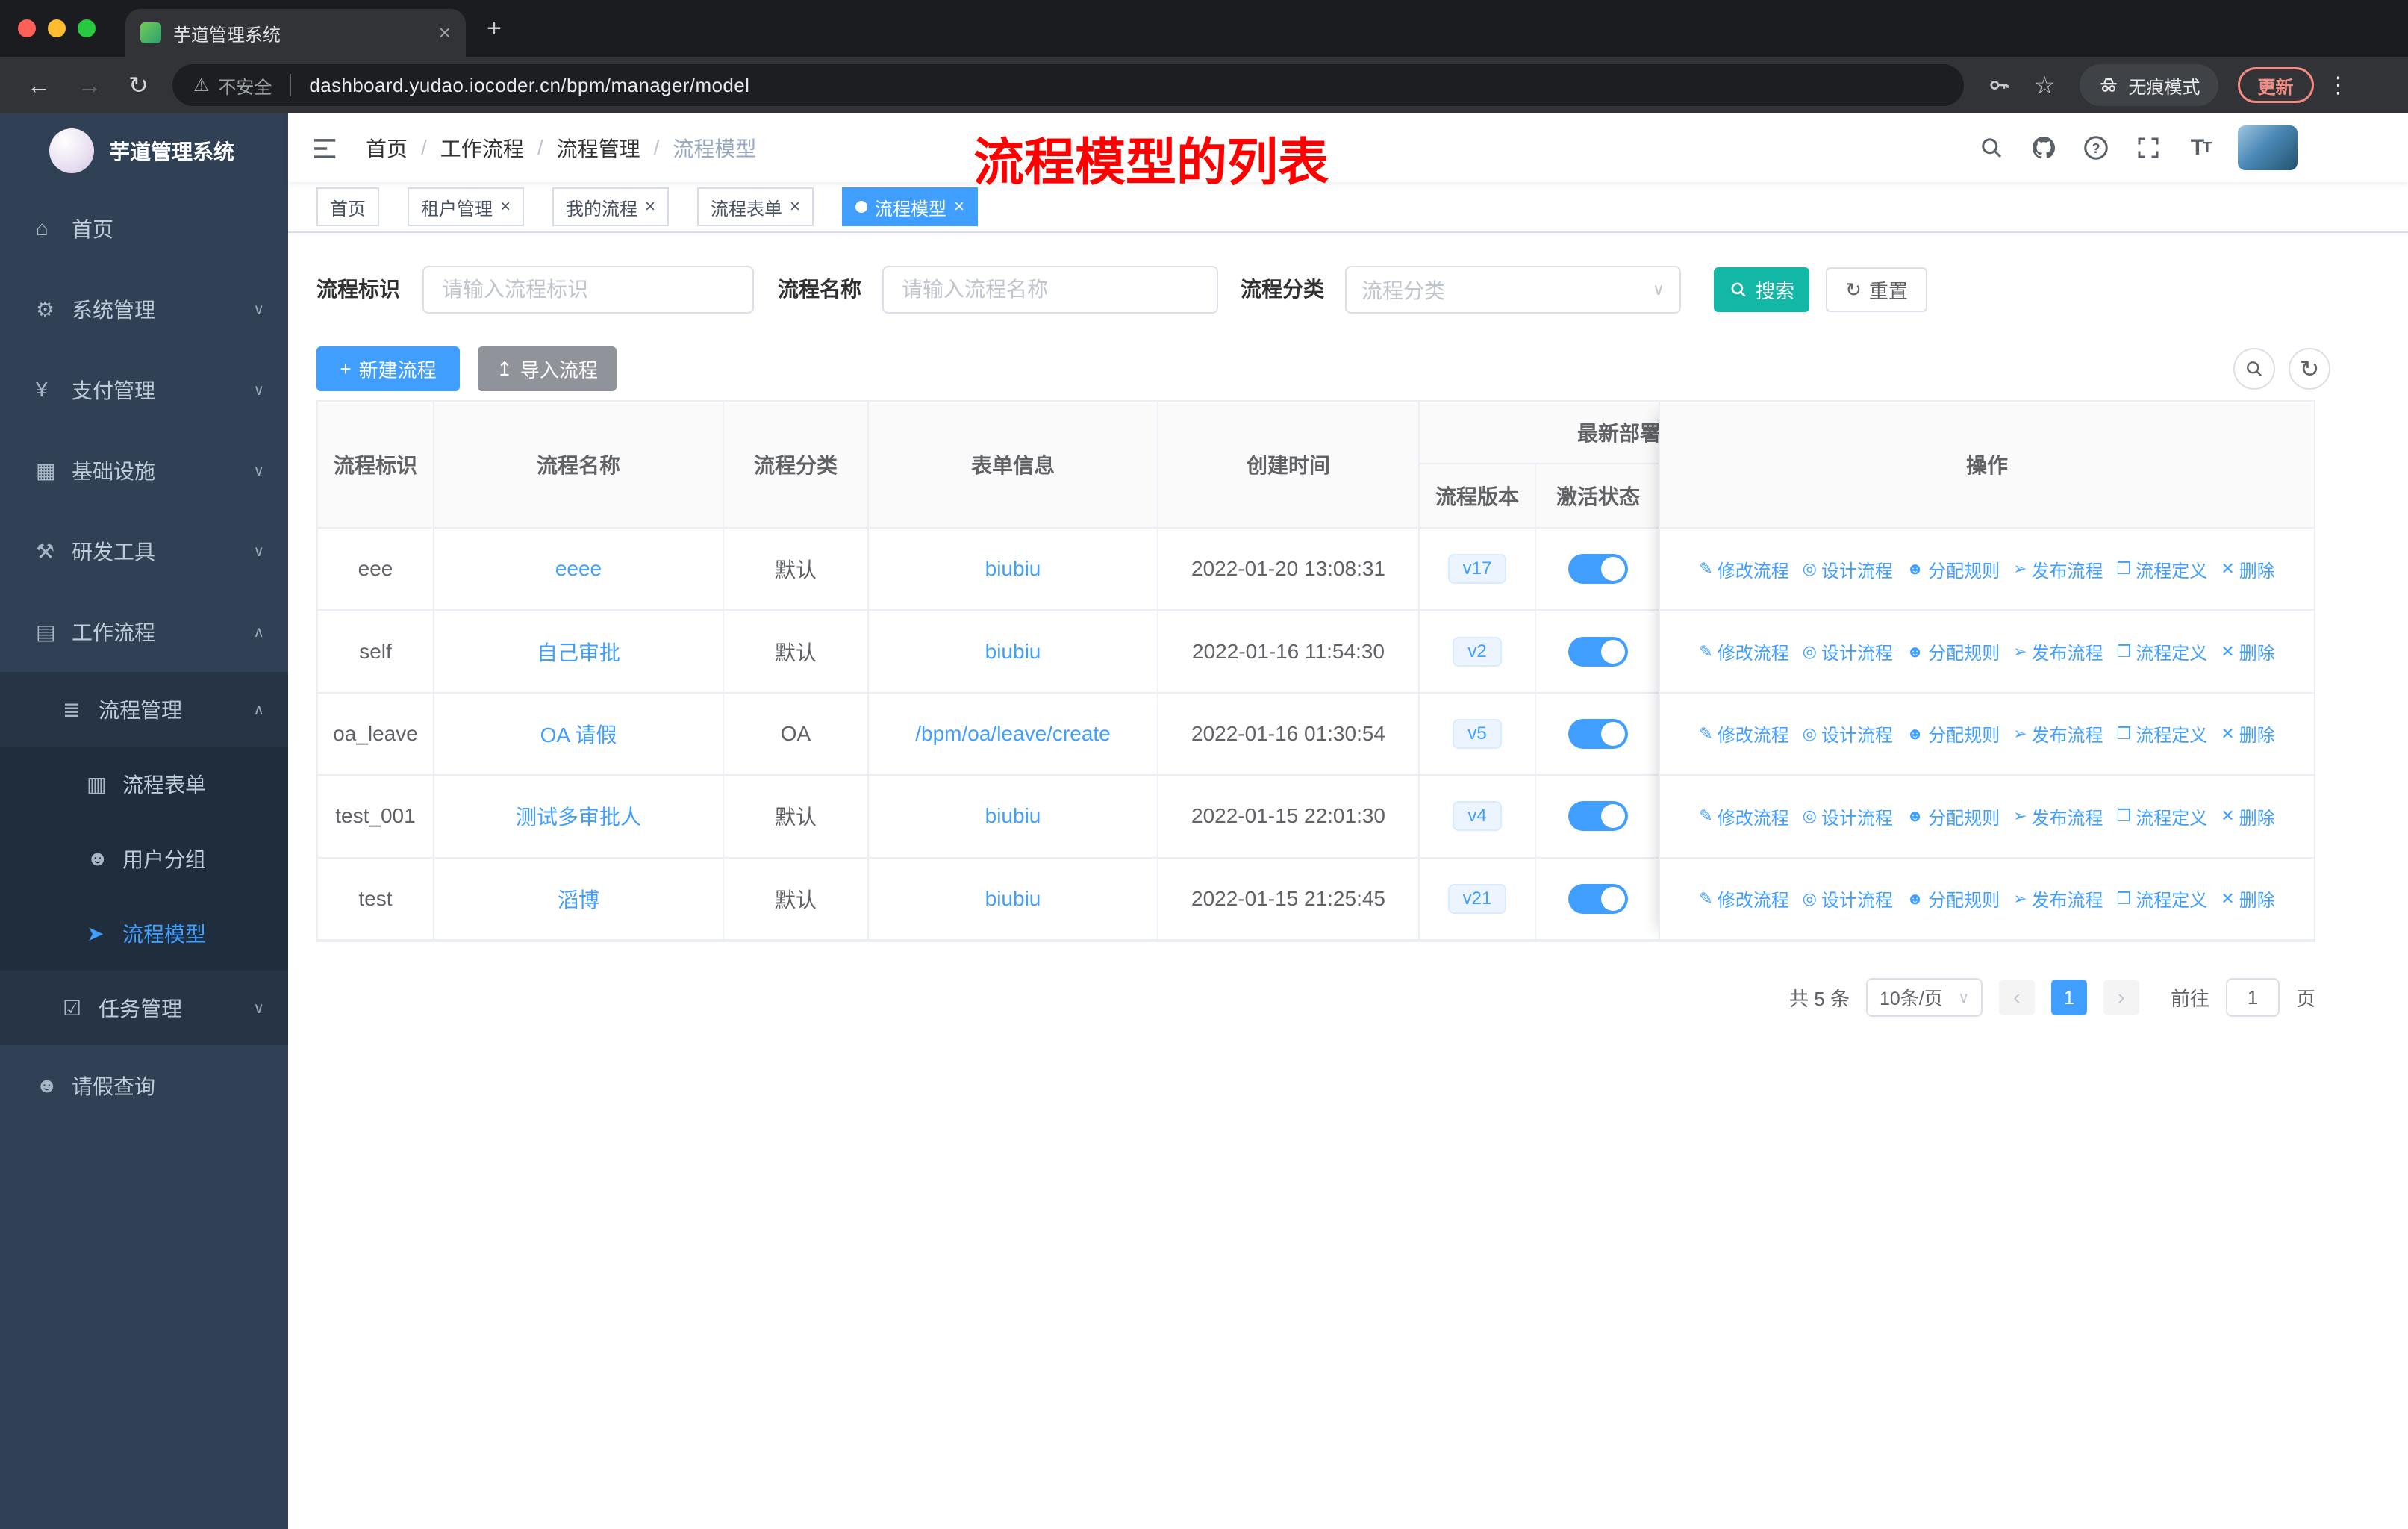 The image size is (2408, 1529). Describe the element at coordinates (466, 207) in the screenshot. I see `tag-1: 租户管理 ×` at that location.